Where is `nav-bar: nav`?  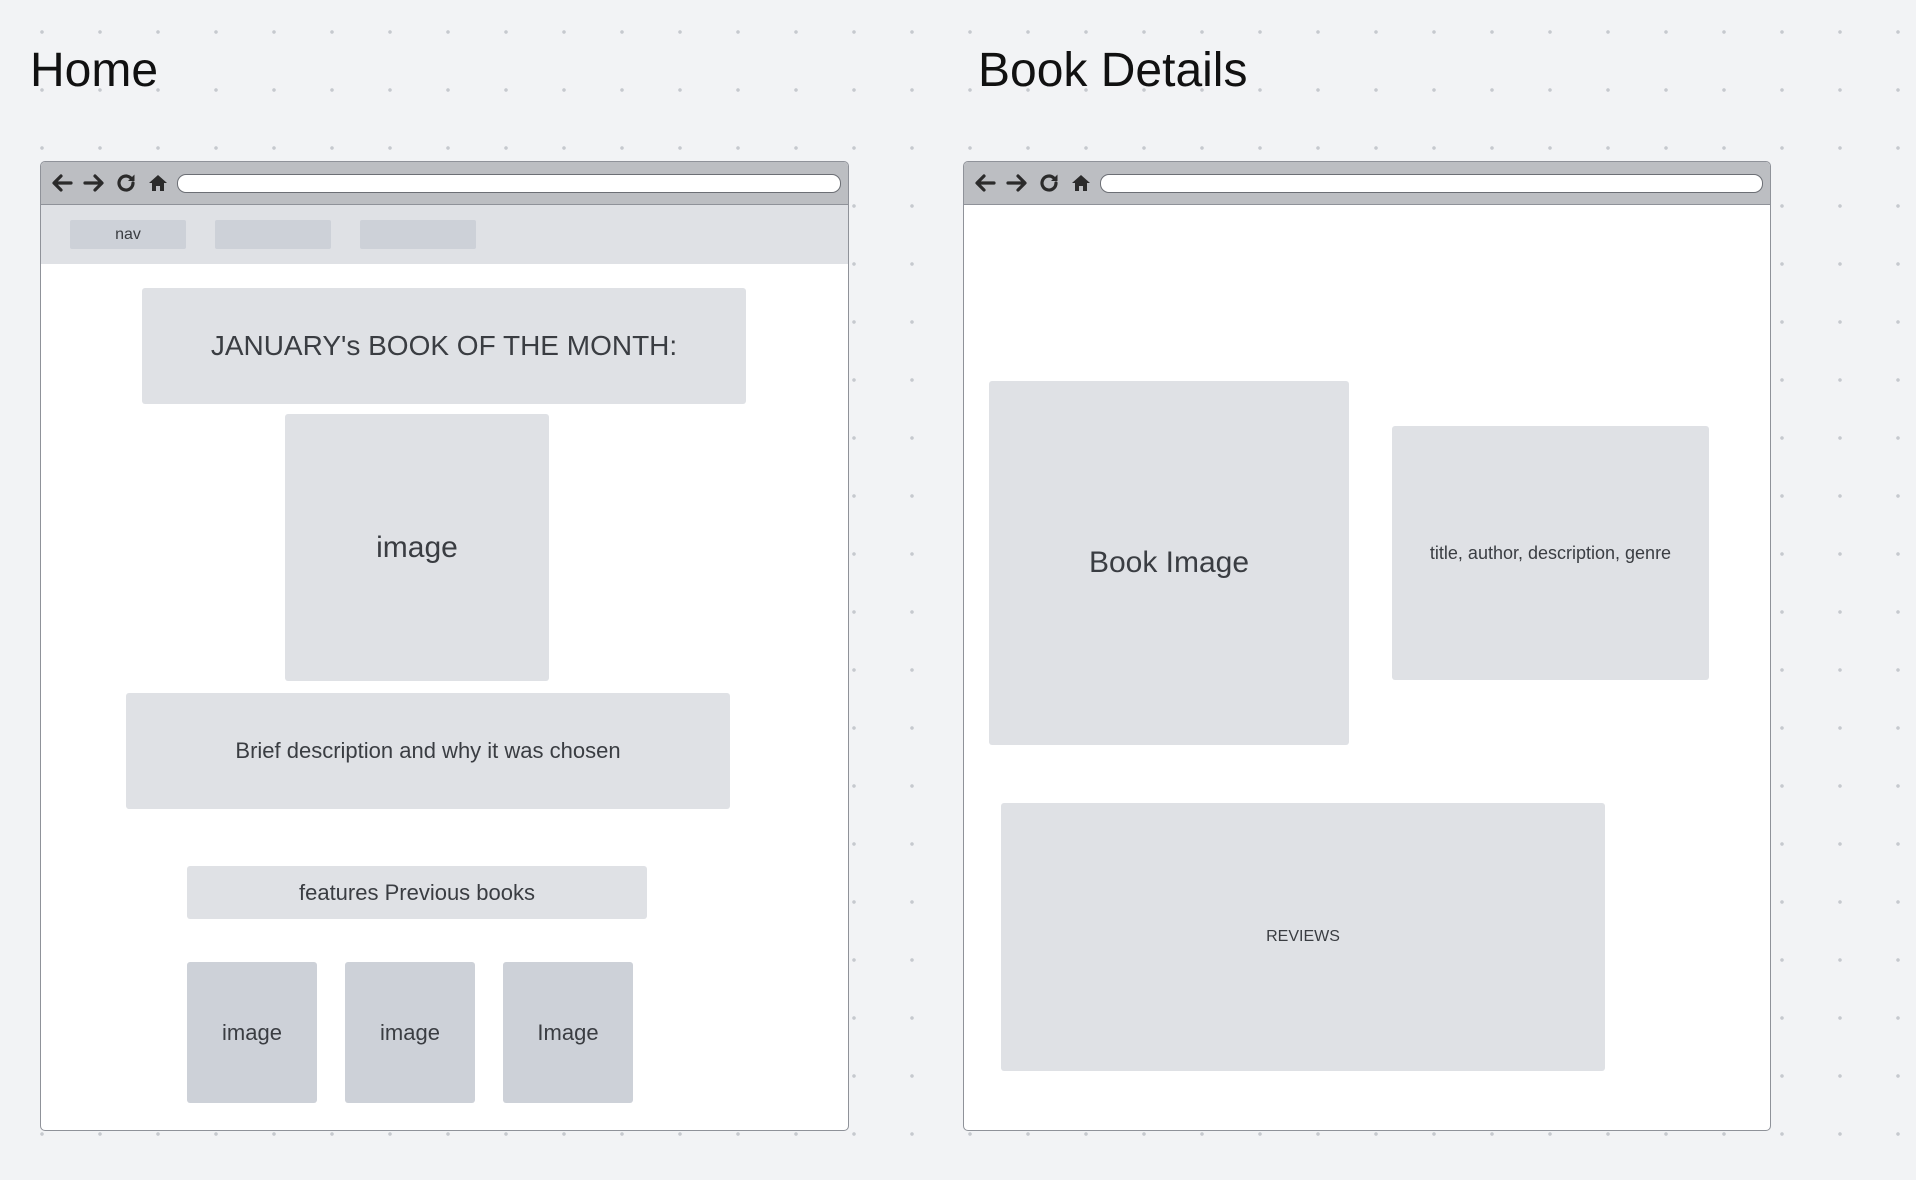
nav-bar: nav is located at coordinates (444, 234).